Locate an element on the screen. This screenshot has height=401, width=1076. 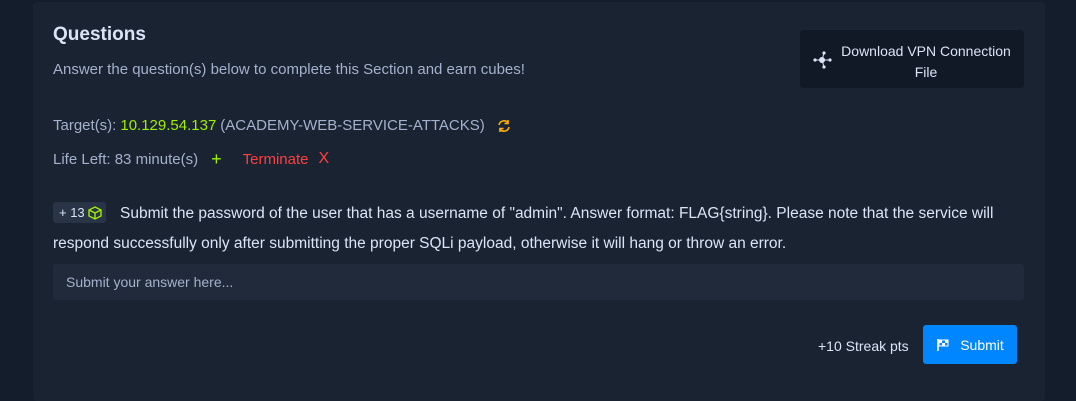
target-name: (ACADEMY-WEB-SERVICE-ATTACKS) is located at coordinates (352, 125).